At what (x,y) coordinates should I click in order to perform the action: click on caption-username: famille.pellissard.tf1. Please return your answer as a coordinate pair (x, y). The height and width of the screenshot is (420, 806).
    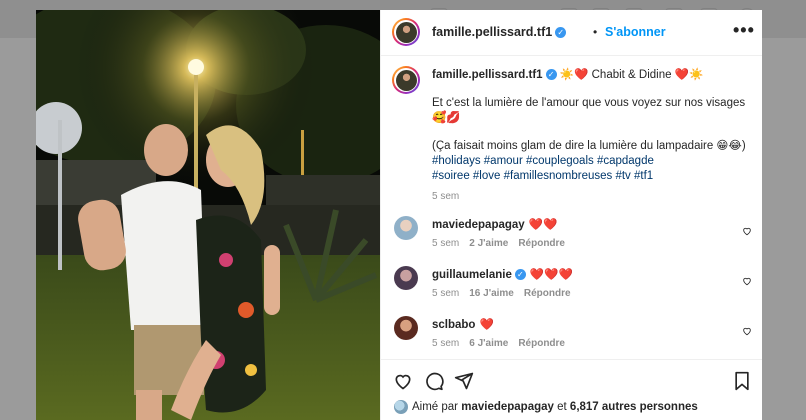
    Looking at the image, I should click on (487, 75).